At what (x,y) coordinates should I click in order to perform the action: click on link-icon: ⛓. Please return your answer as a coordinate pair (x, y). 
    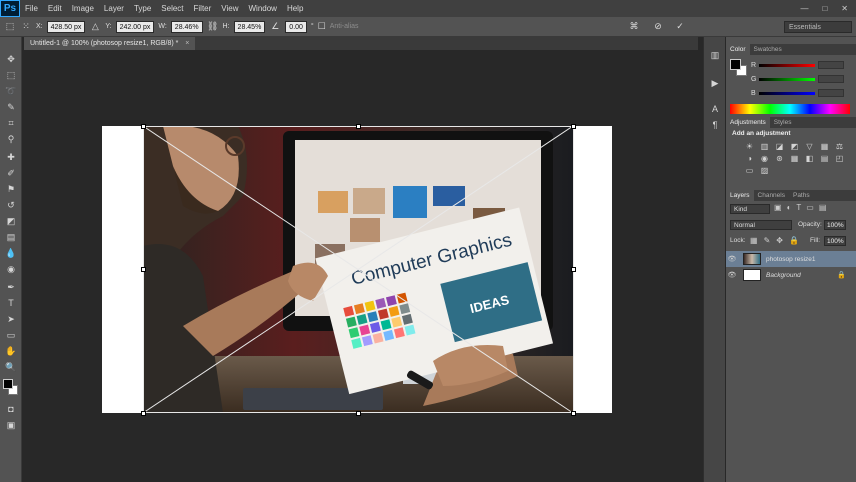
    Looking at the image, I should click on (213, 27).